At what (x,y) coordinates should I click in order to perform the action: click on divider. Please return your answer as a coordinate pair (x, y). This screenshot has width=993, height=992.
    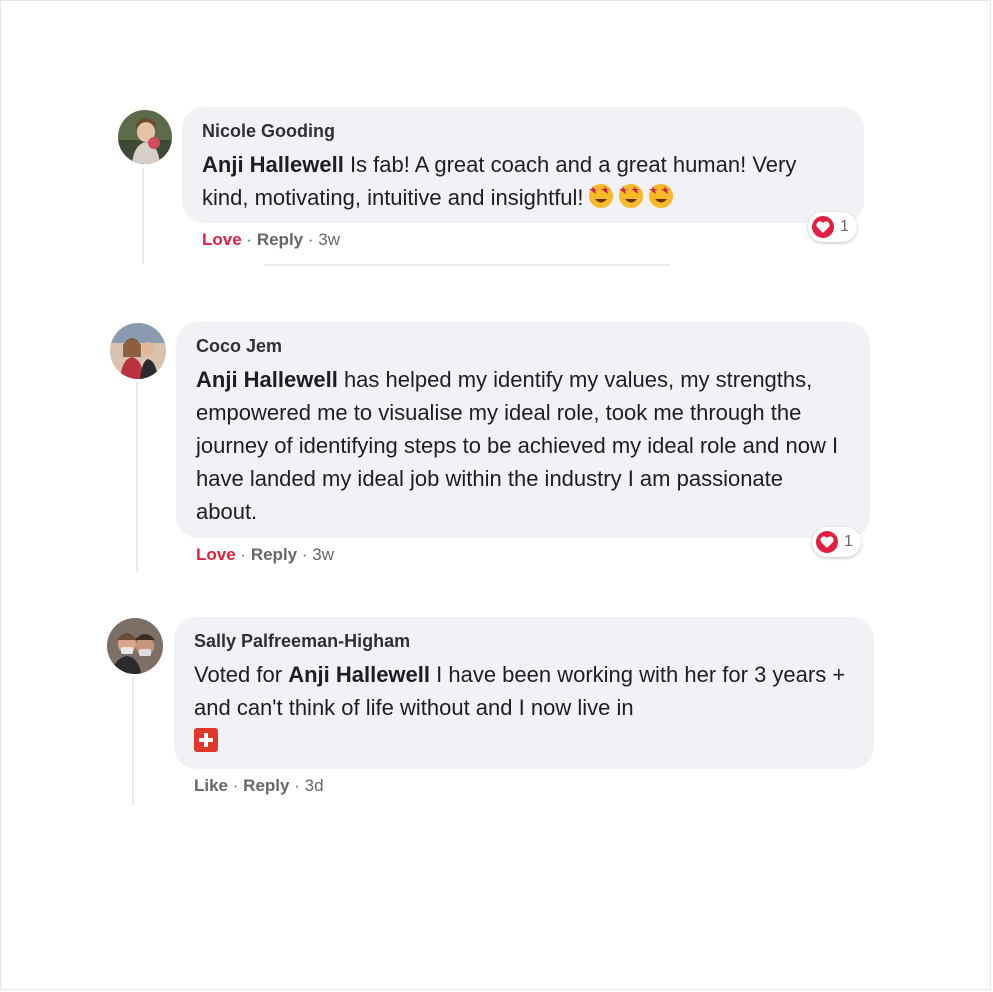
    Looking at the image, I should click on (467, 265).